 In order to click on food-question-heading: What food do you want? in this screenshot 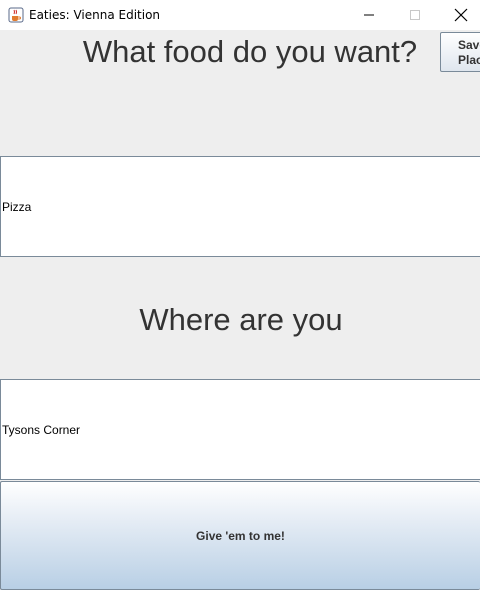, I will do `click(250, 51)`.